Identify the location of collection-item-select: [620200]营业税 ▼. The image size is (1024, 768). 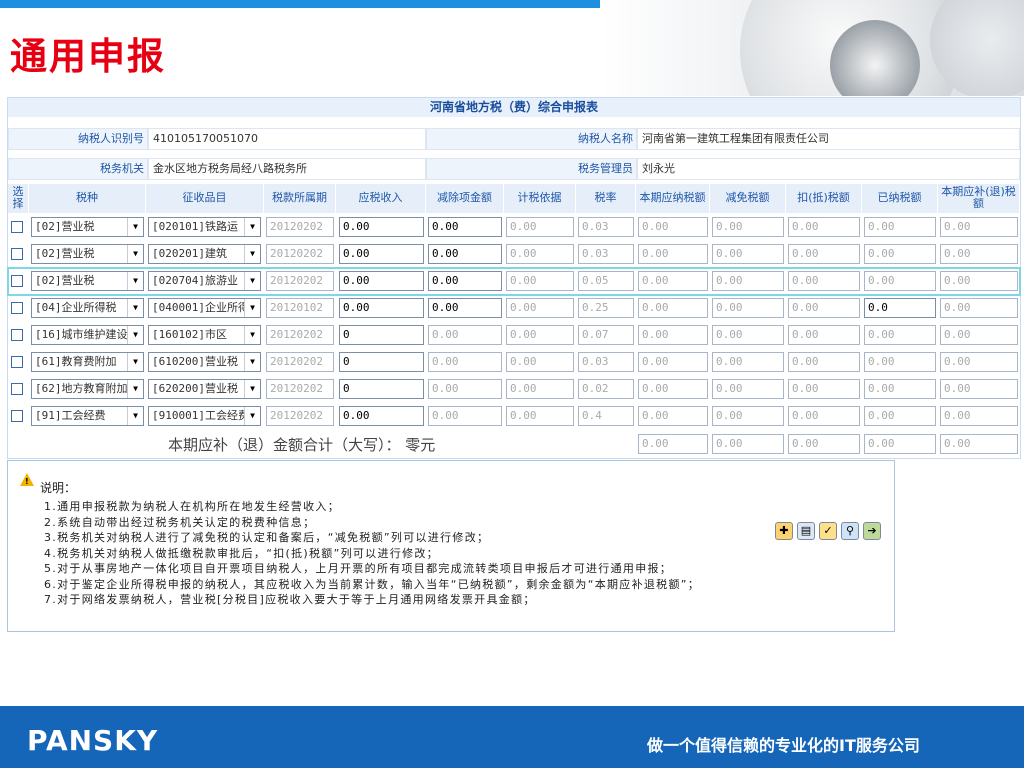
(204, 389).